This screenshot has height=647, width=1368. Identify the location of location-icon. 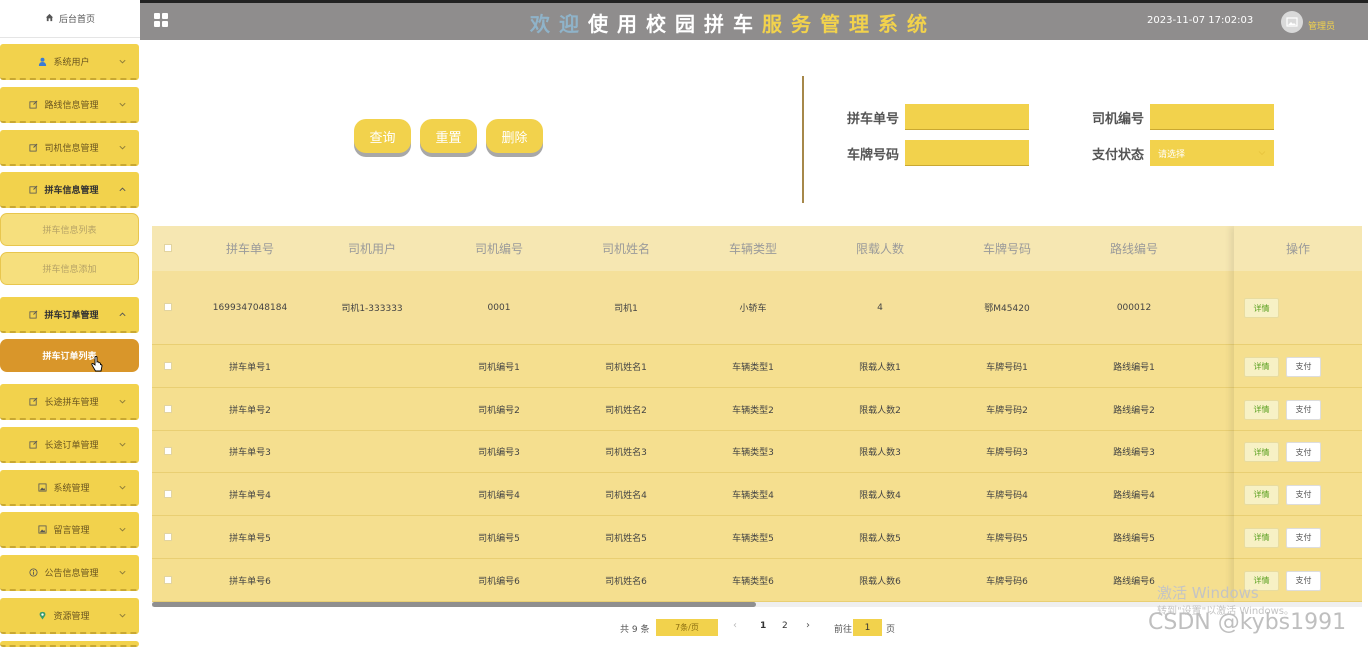
(42, 615).